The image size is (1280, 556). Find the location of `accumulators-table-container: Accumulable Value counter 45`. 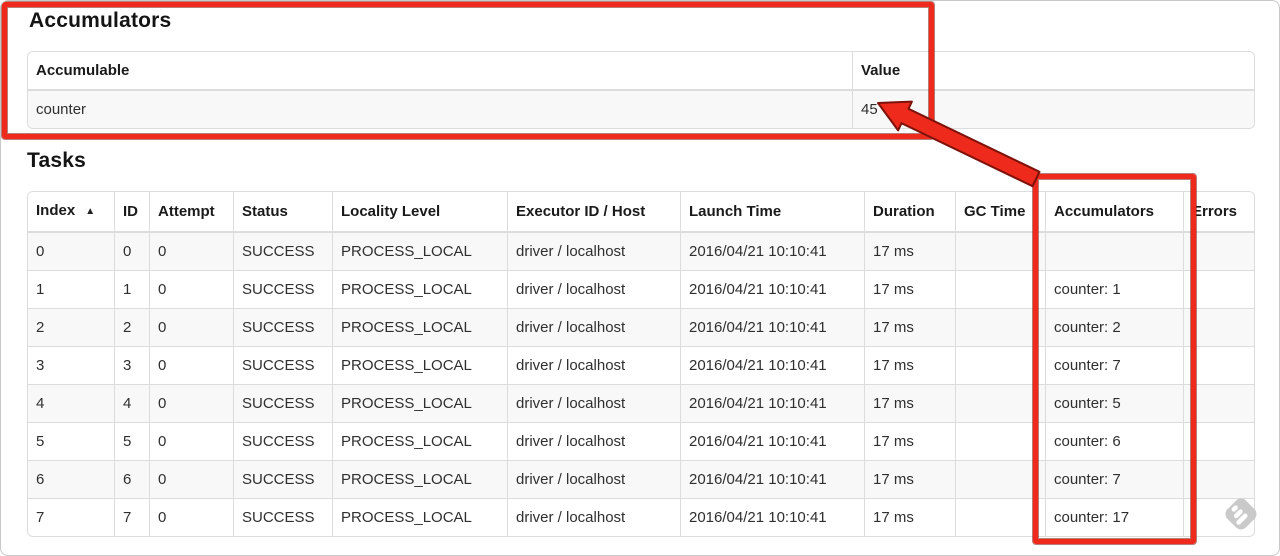

accumulators-table-container: Accumulable Value counter 45 is located at coordinates (641, 90).